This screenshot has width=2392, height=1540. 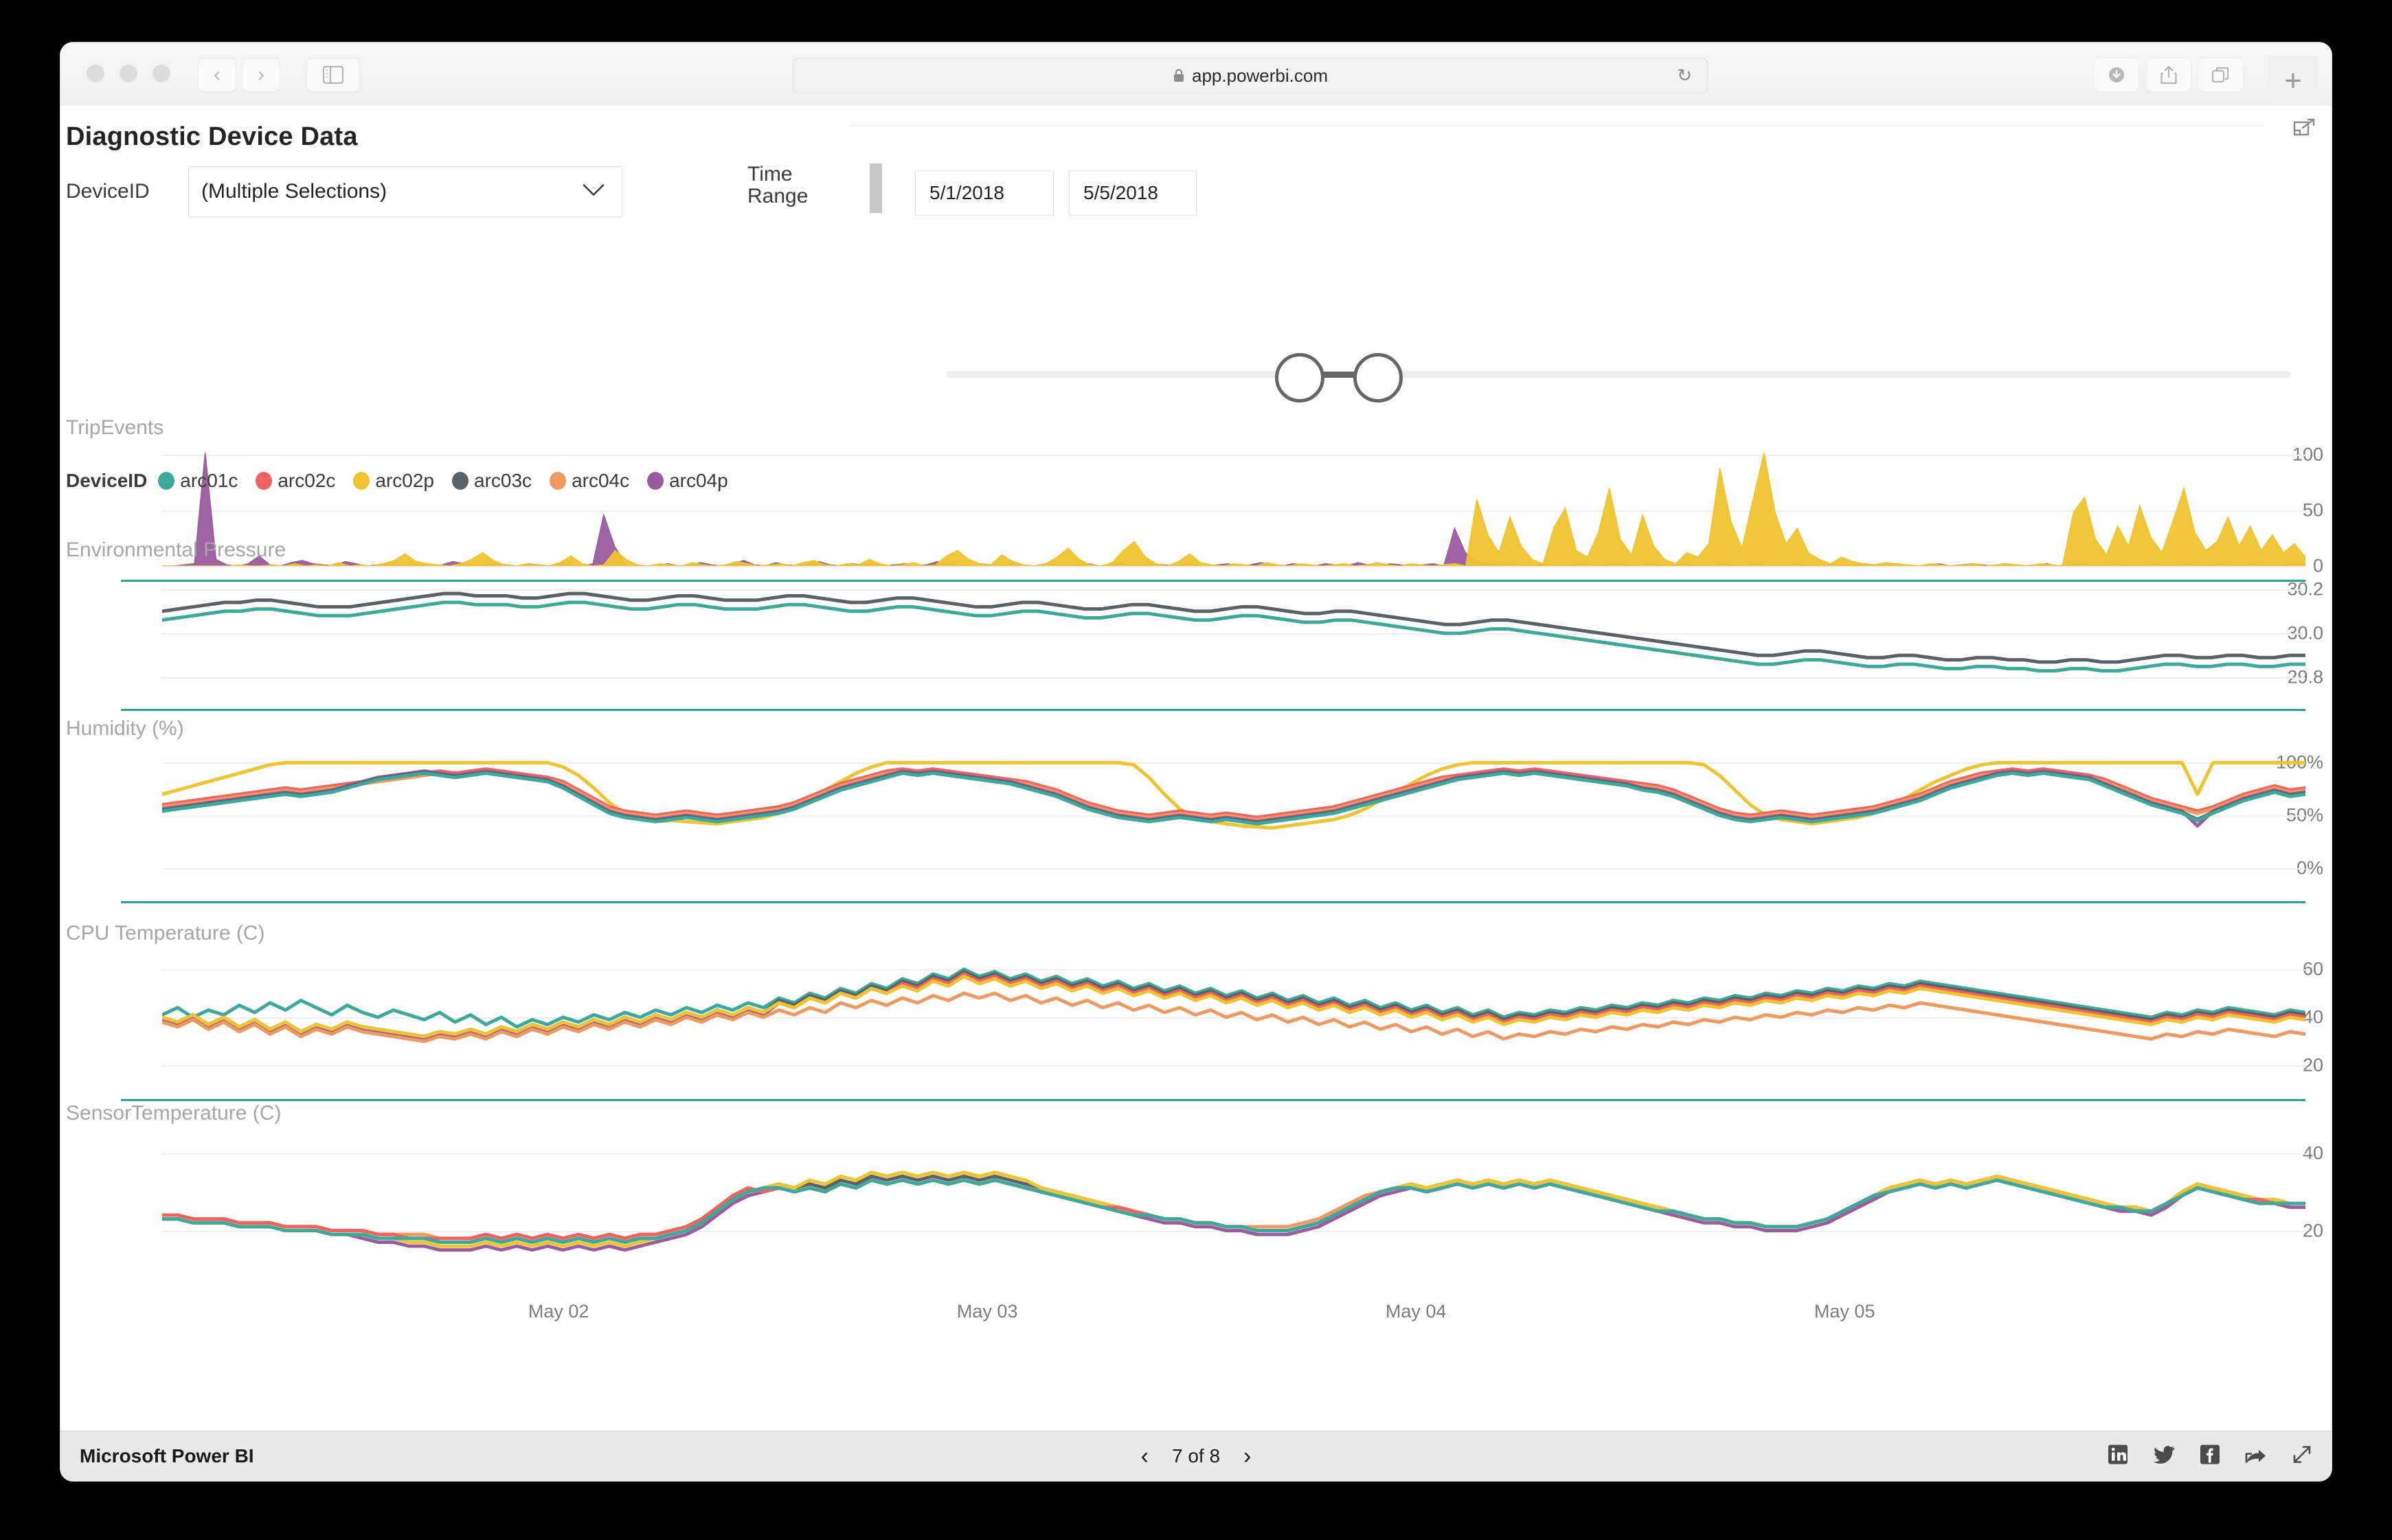 What do you see at coordinates (128, 74) in the screenshot?
I see `minimize-window-button` at bounding box center [128, 74].